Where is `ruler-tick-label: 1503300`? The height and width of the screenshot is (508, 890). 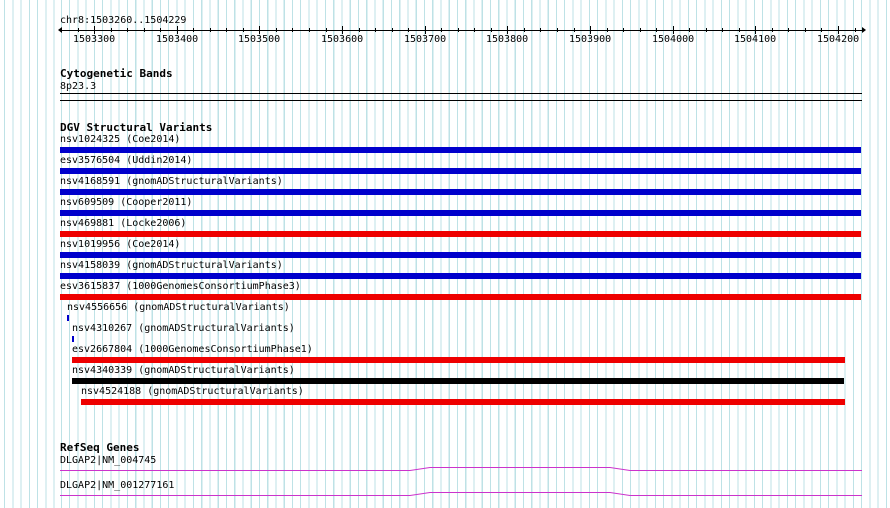
ruler-tick-label: 1503300 is located at coordinates (94, 39).